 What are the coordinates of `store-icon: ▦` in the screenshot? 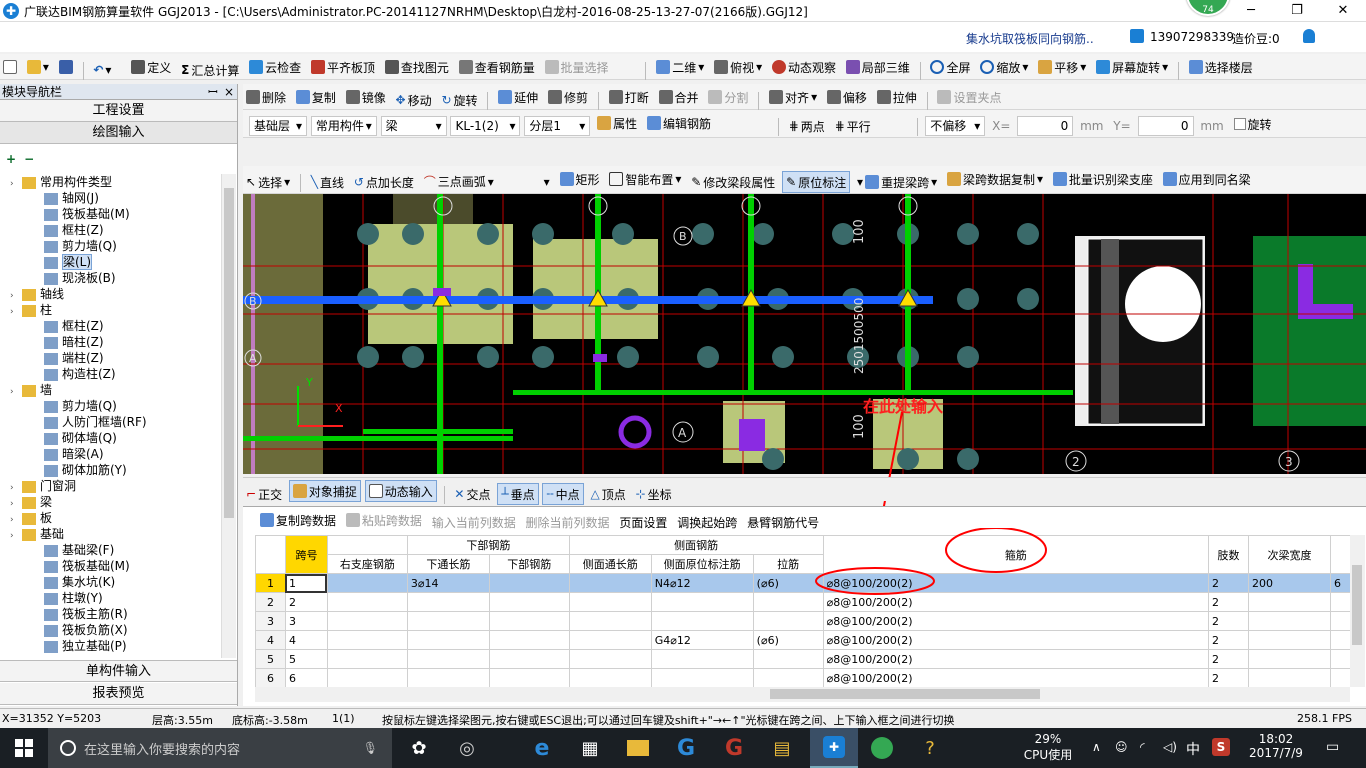 It's located at (590, 748).